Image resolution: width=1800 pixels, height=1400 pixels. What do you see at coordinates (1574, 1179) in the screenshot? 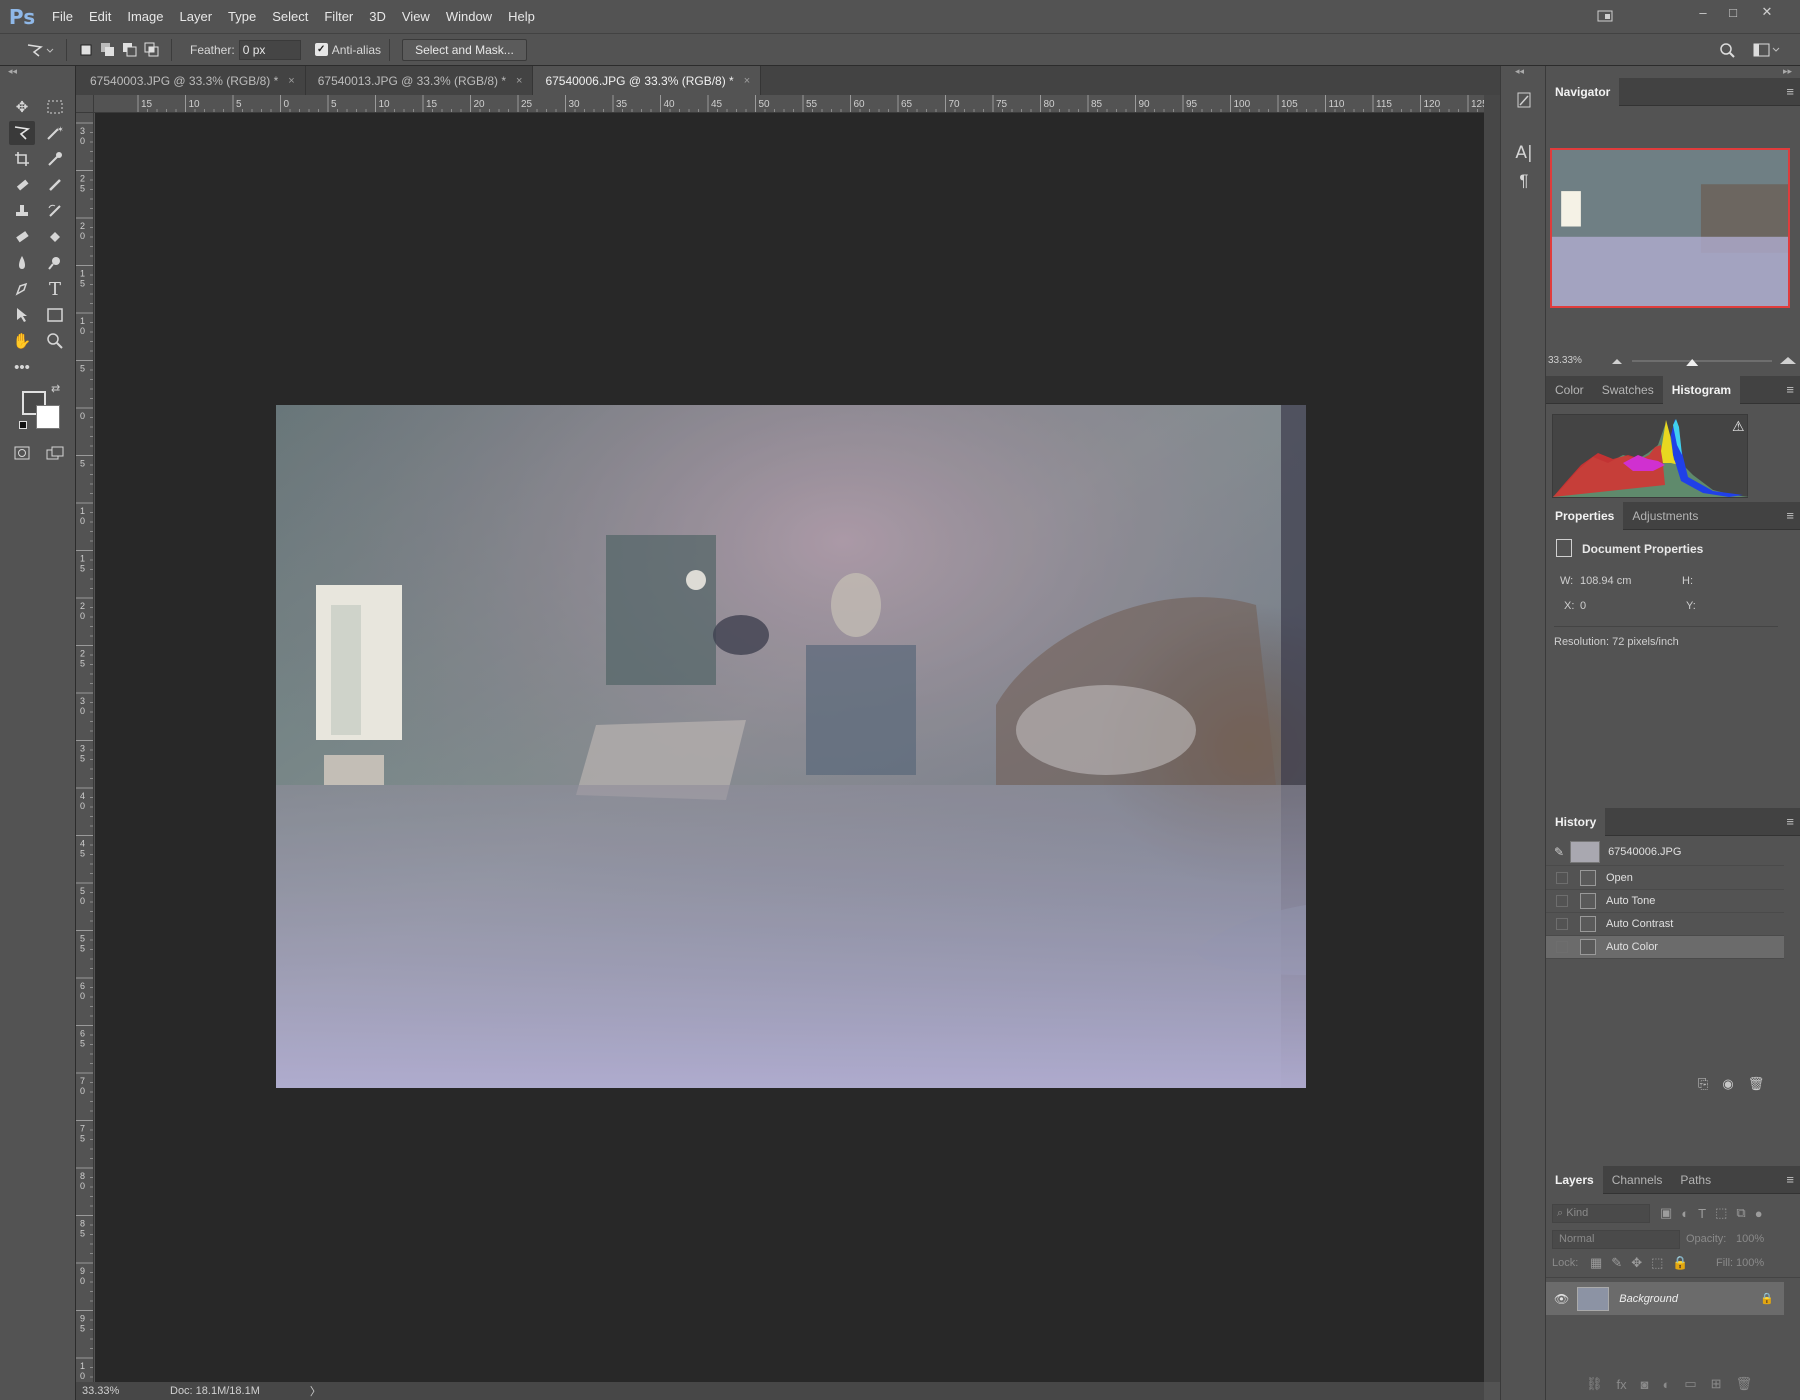
I see `tab-layers: Layers` at bounding box center [1574, 1179].